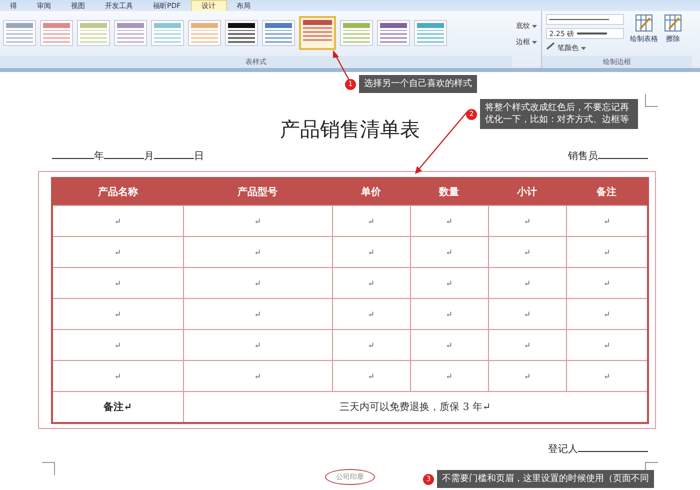 The height and width of the screenshot is (490, 700). I want to click on line-style-dropdown, so click(585, 19).